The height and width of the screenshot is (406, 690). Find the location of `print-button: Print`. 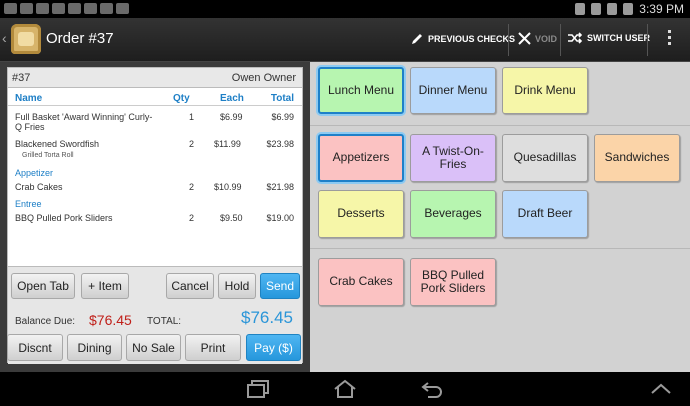

print-button: Print is located at coordinates (213, 347).